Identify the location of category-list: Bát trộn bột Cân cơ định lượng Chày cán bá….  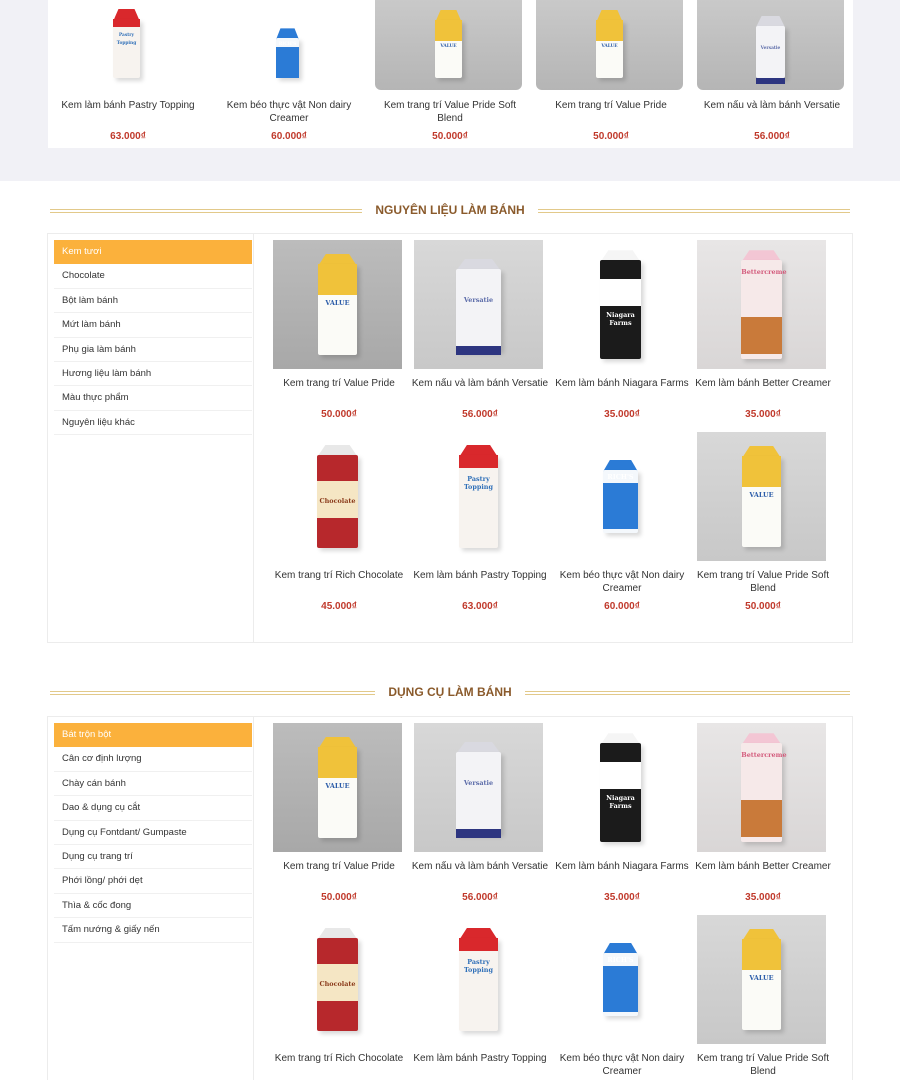
(153, 833).